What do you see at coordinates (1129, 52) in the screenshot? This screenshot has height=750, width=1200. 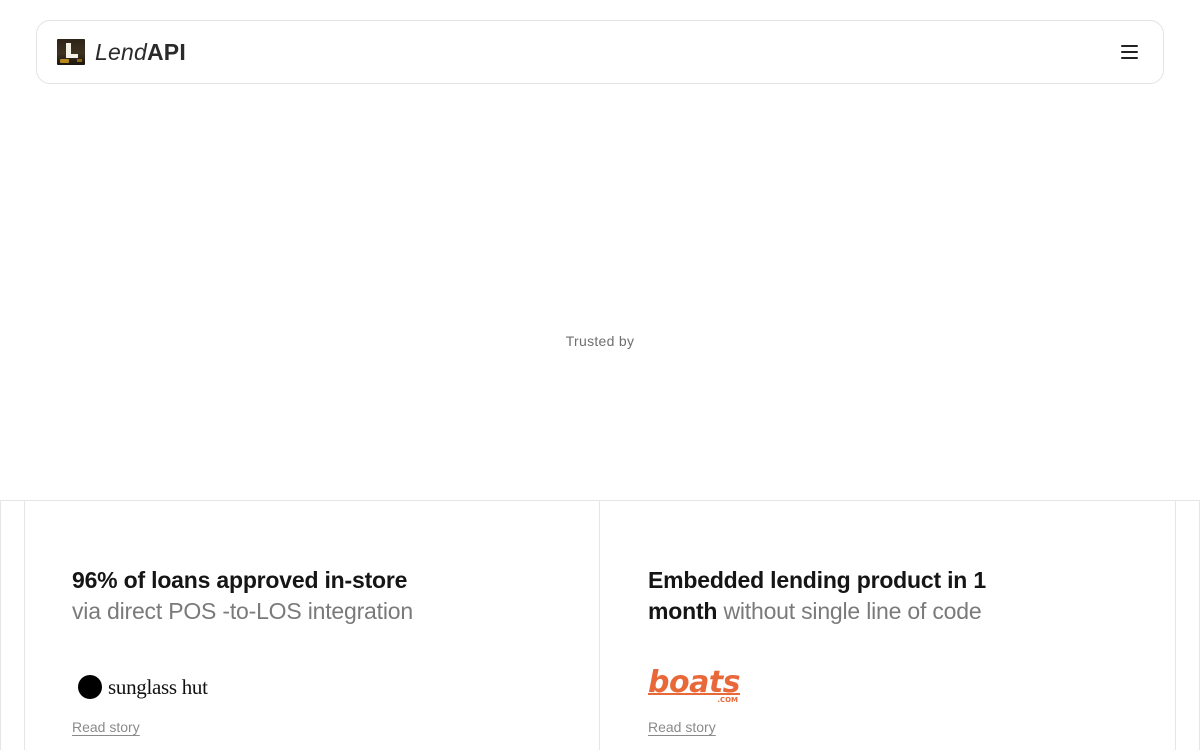 I see `hamburger-menu-icon` at bounding box center [1129, 52].